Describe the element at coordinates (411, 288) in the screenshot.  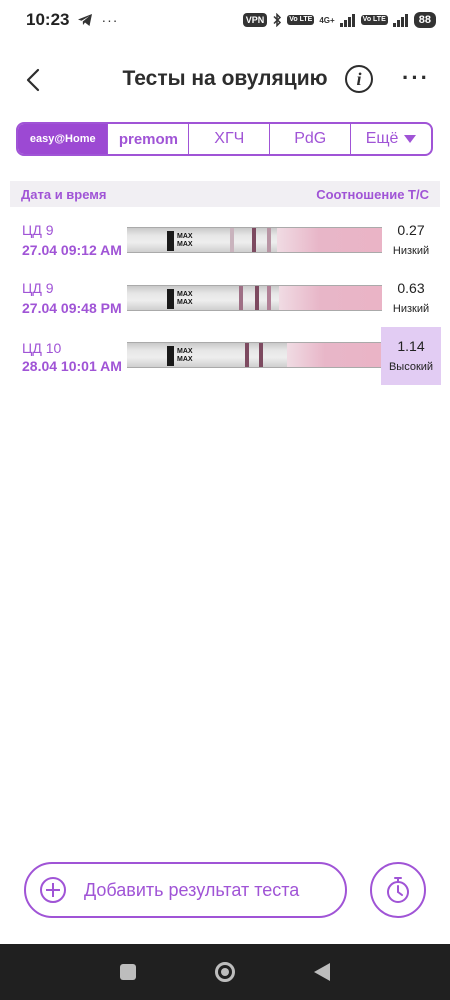
I see `ratio-value: 0.63` at that location.